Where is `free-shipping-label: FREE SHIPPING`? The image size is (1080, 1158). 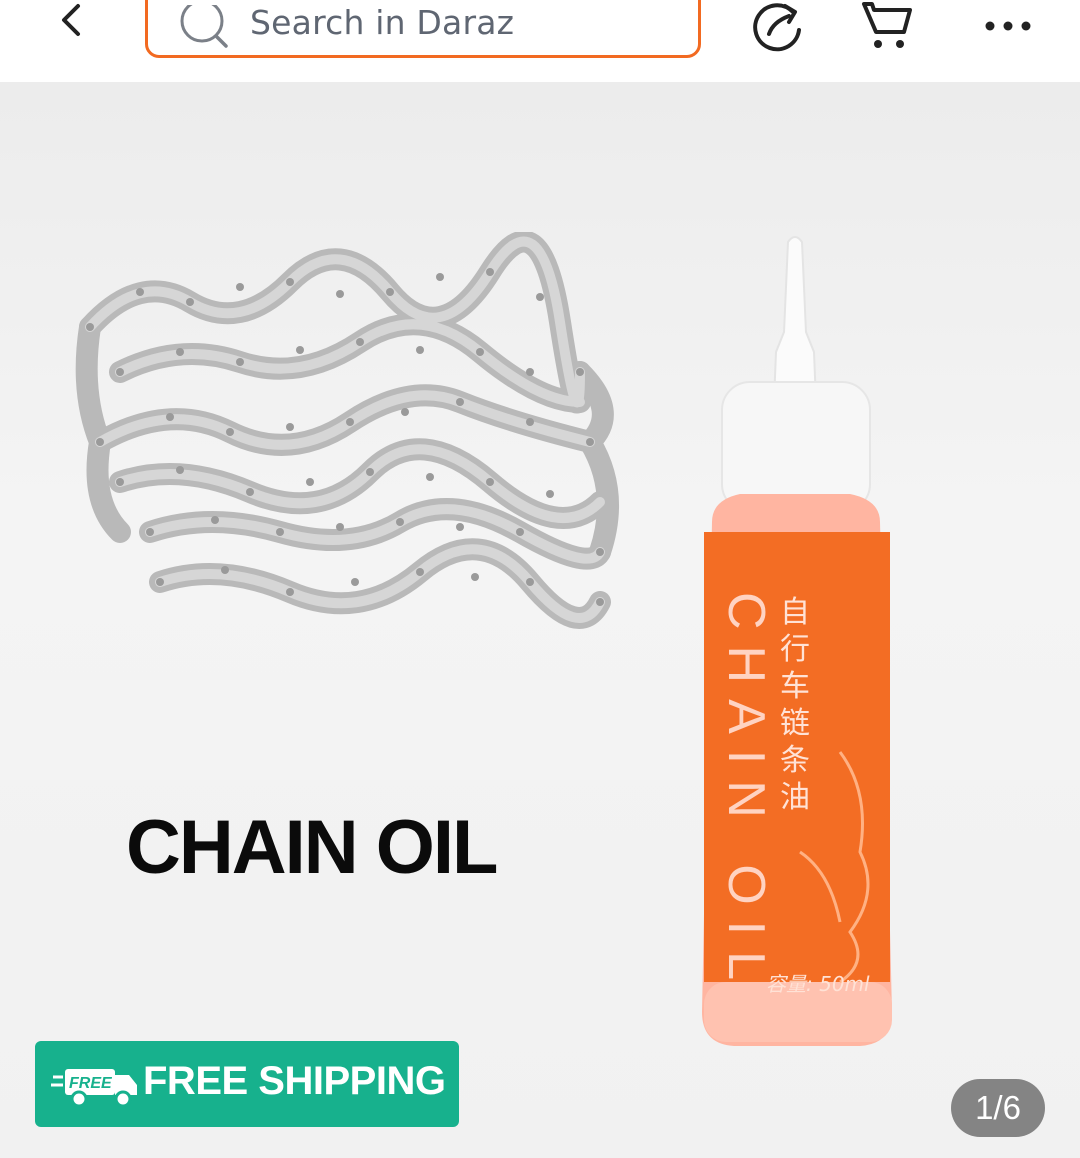 free-shipping-label: FREE SHIPPING is located at coordinates (294, 1081).